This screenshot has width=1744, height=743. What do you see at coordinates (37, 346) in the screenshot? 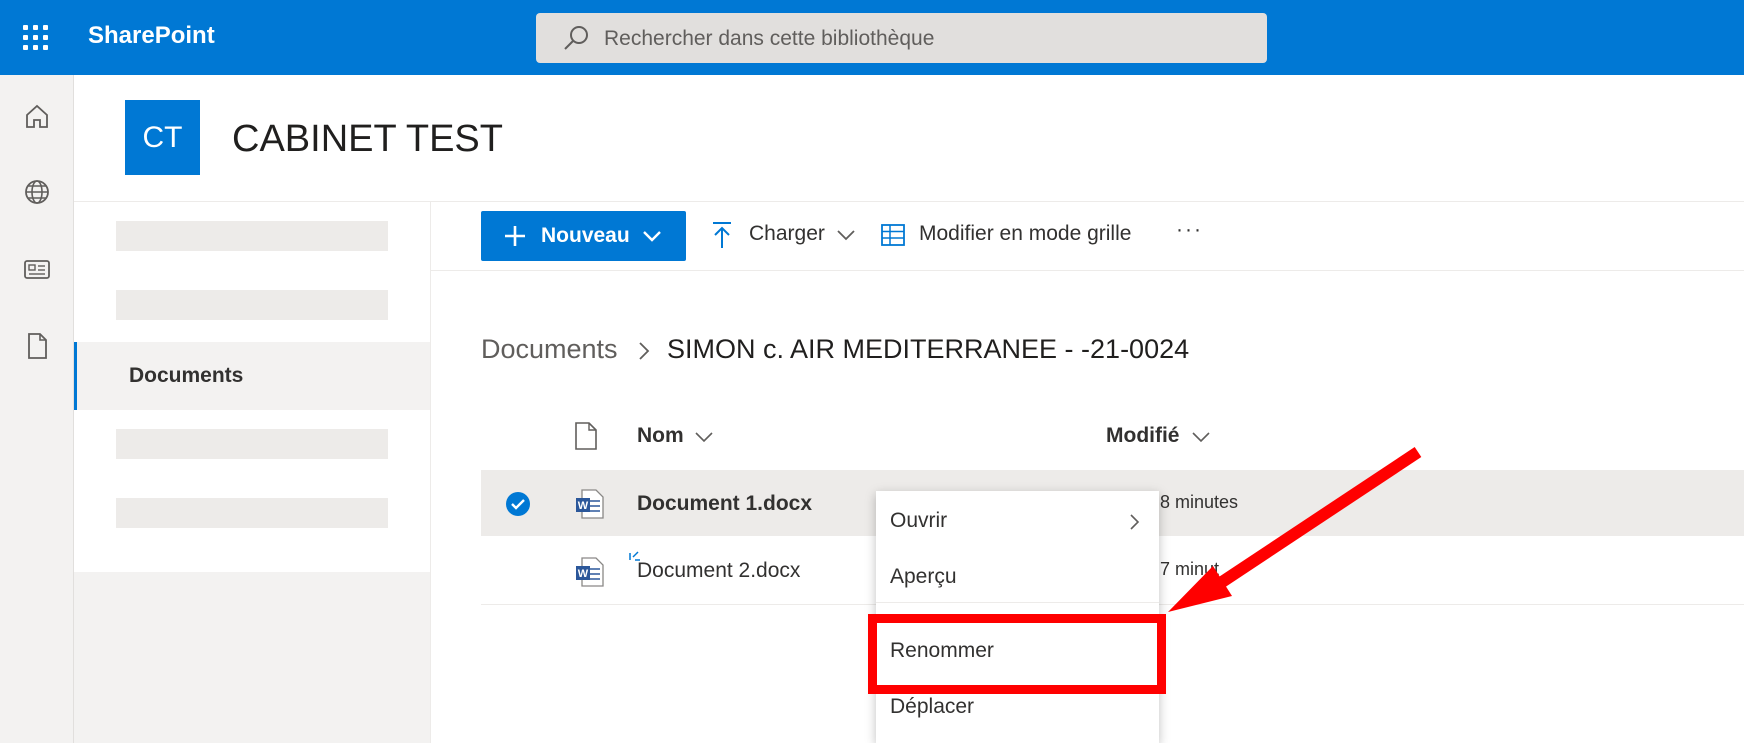
I see `file-icon` at bounding box center [37, 346].